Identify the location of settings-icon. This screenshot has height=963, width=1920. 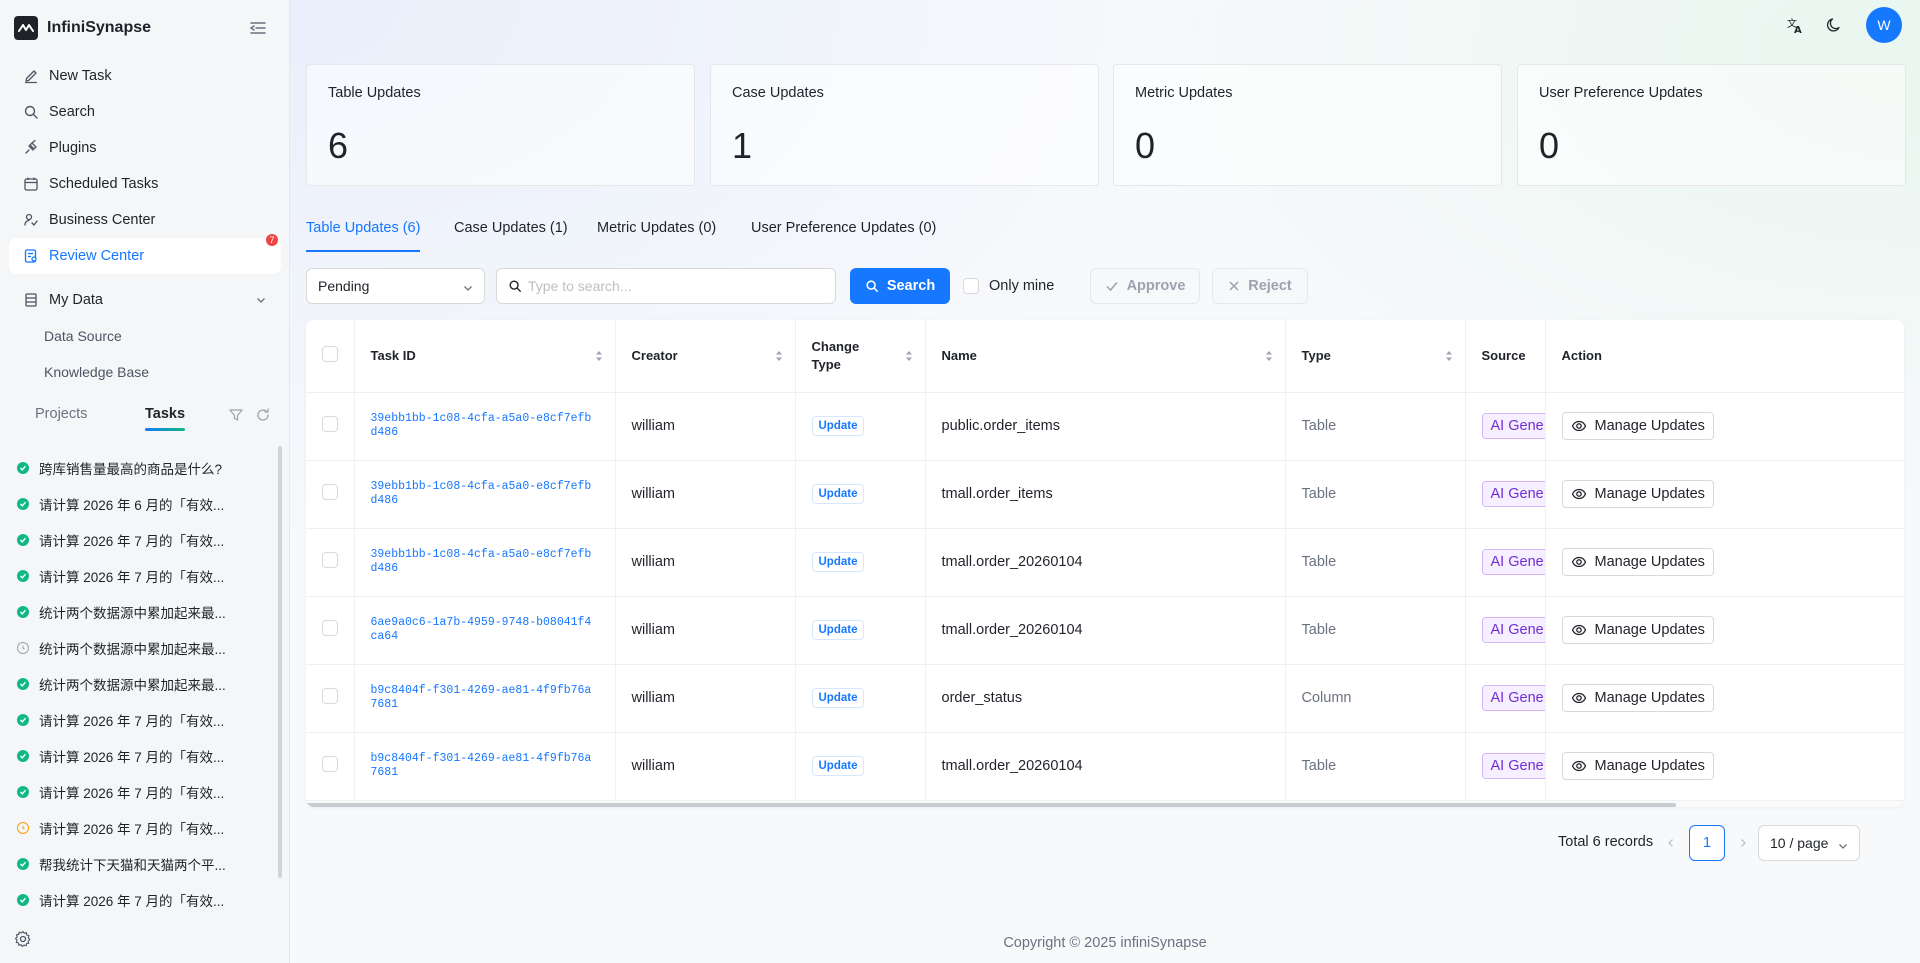
(23, 939).